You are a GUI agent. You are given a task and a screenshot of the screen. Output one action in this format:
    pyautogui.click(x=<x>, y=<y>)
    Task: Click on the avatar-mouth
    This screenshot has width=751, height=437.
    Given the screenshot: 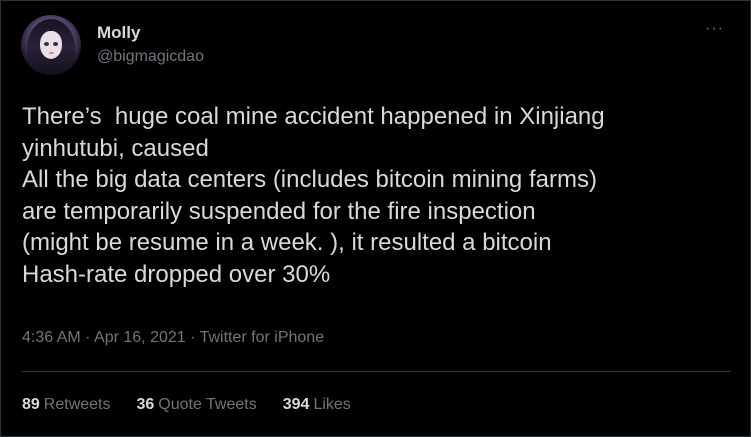 What is the action you would take?
    pyautogui.click(x=51, y=53)
    